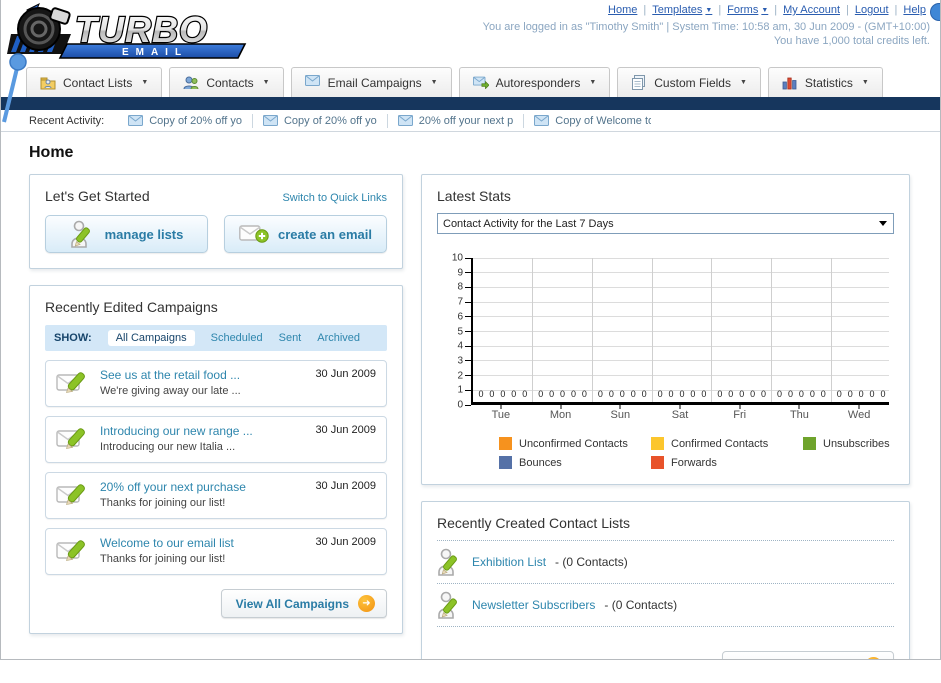  What do you see at coordinates (371, 82) in the screenshot?
I see `tab-email-campaigns: Email Campaigns ▼` at bounding box center [371, 82].